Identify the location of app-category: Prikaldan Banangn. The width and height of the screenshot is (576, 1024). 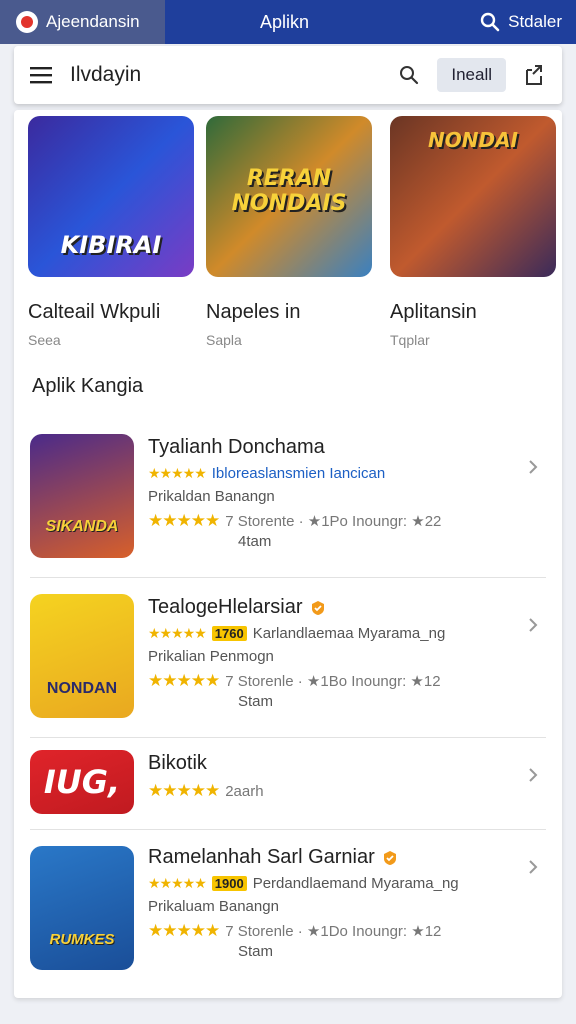
(211, 496).